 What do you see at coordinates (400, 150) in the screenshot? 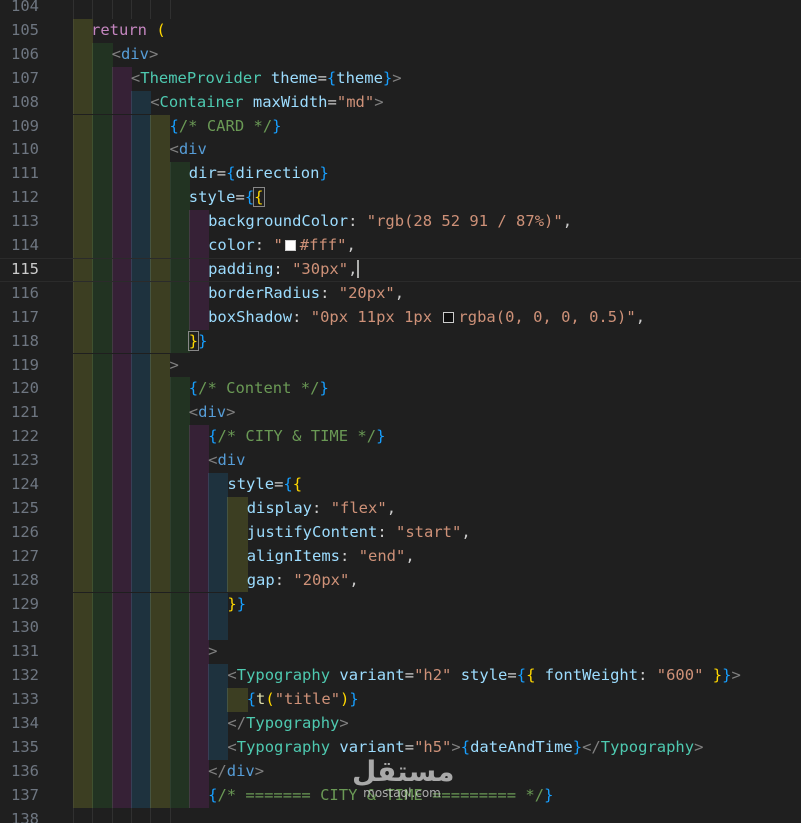
I see `code-line-110: 110 <div` at bounding box center [400, 150].